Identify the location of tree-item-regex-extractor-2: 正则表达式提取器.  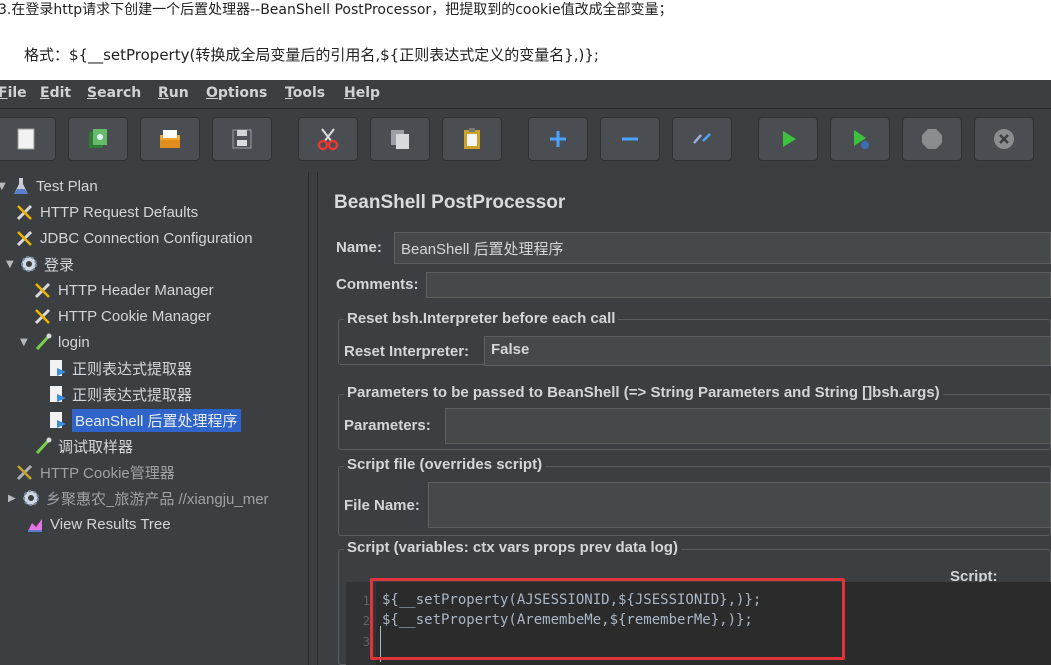
(119, 394).